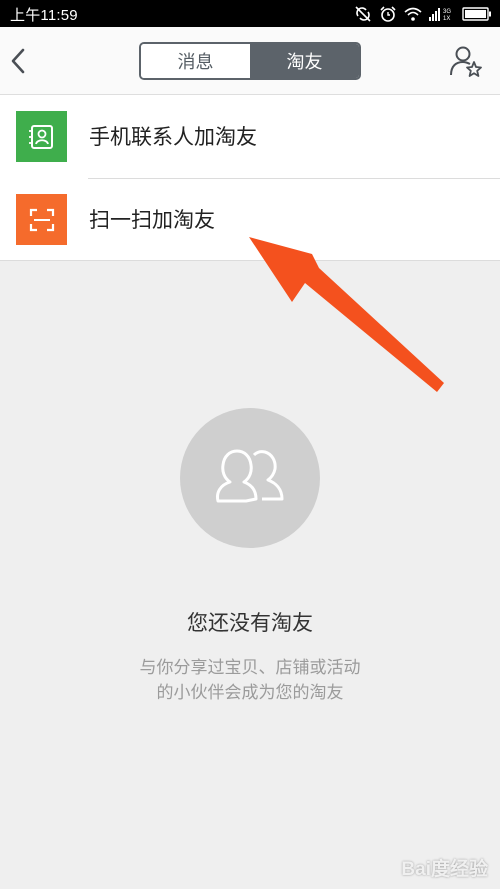 The image size is (500, 889). I want to click on watermark-text: Bai度经验, so click(444, 869).